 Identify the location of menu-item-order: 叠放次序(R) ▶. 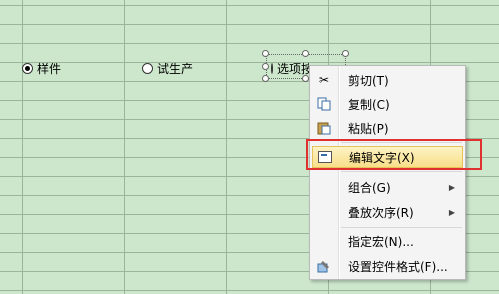
(387, 212).